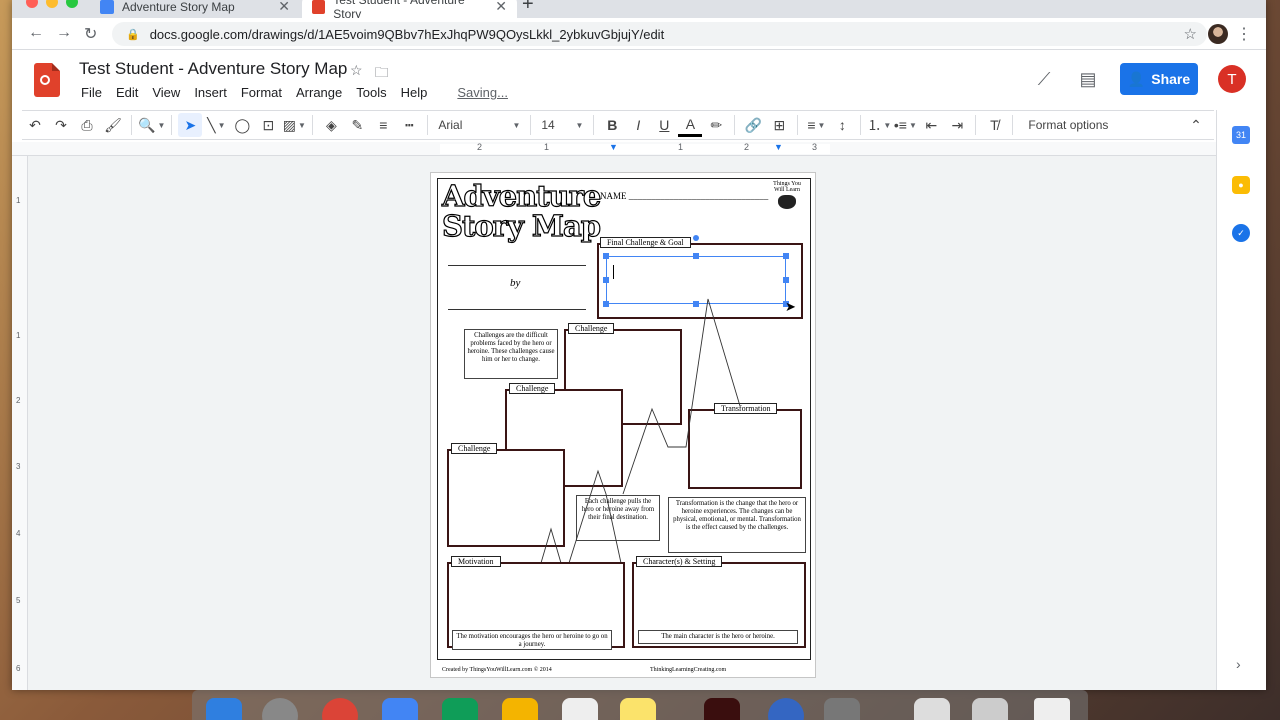 Image resolution: width=1280 pixels, height=720 pixels. What do you see at coordinates (414, 92) in the screenshot?
I see `menu-help: Help` at bounding box center [414, 92].